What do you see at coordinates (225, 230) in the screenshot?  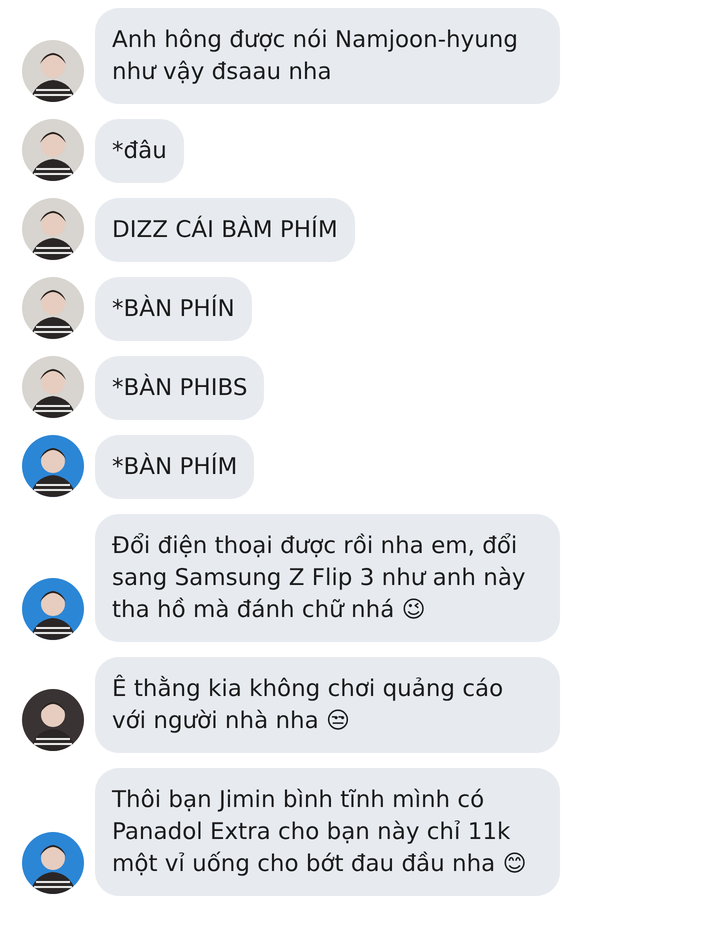 I see `message-text: DIZZ CÁI BÀM PHÍM` at bounding box center [225, 230].